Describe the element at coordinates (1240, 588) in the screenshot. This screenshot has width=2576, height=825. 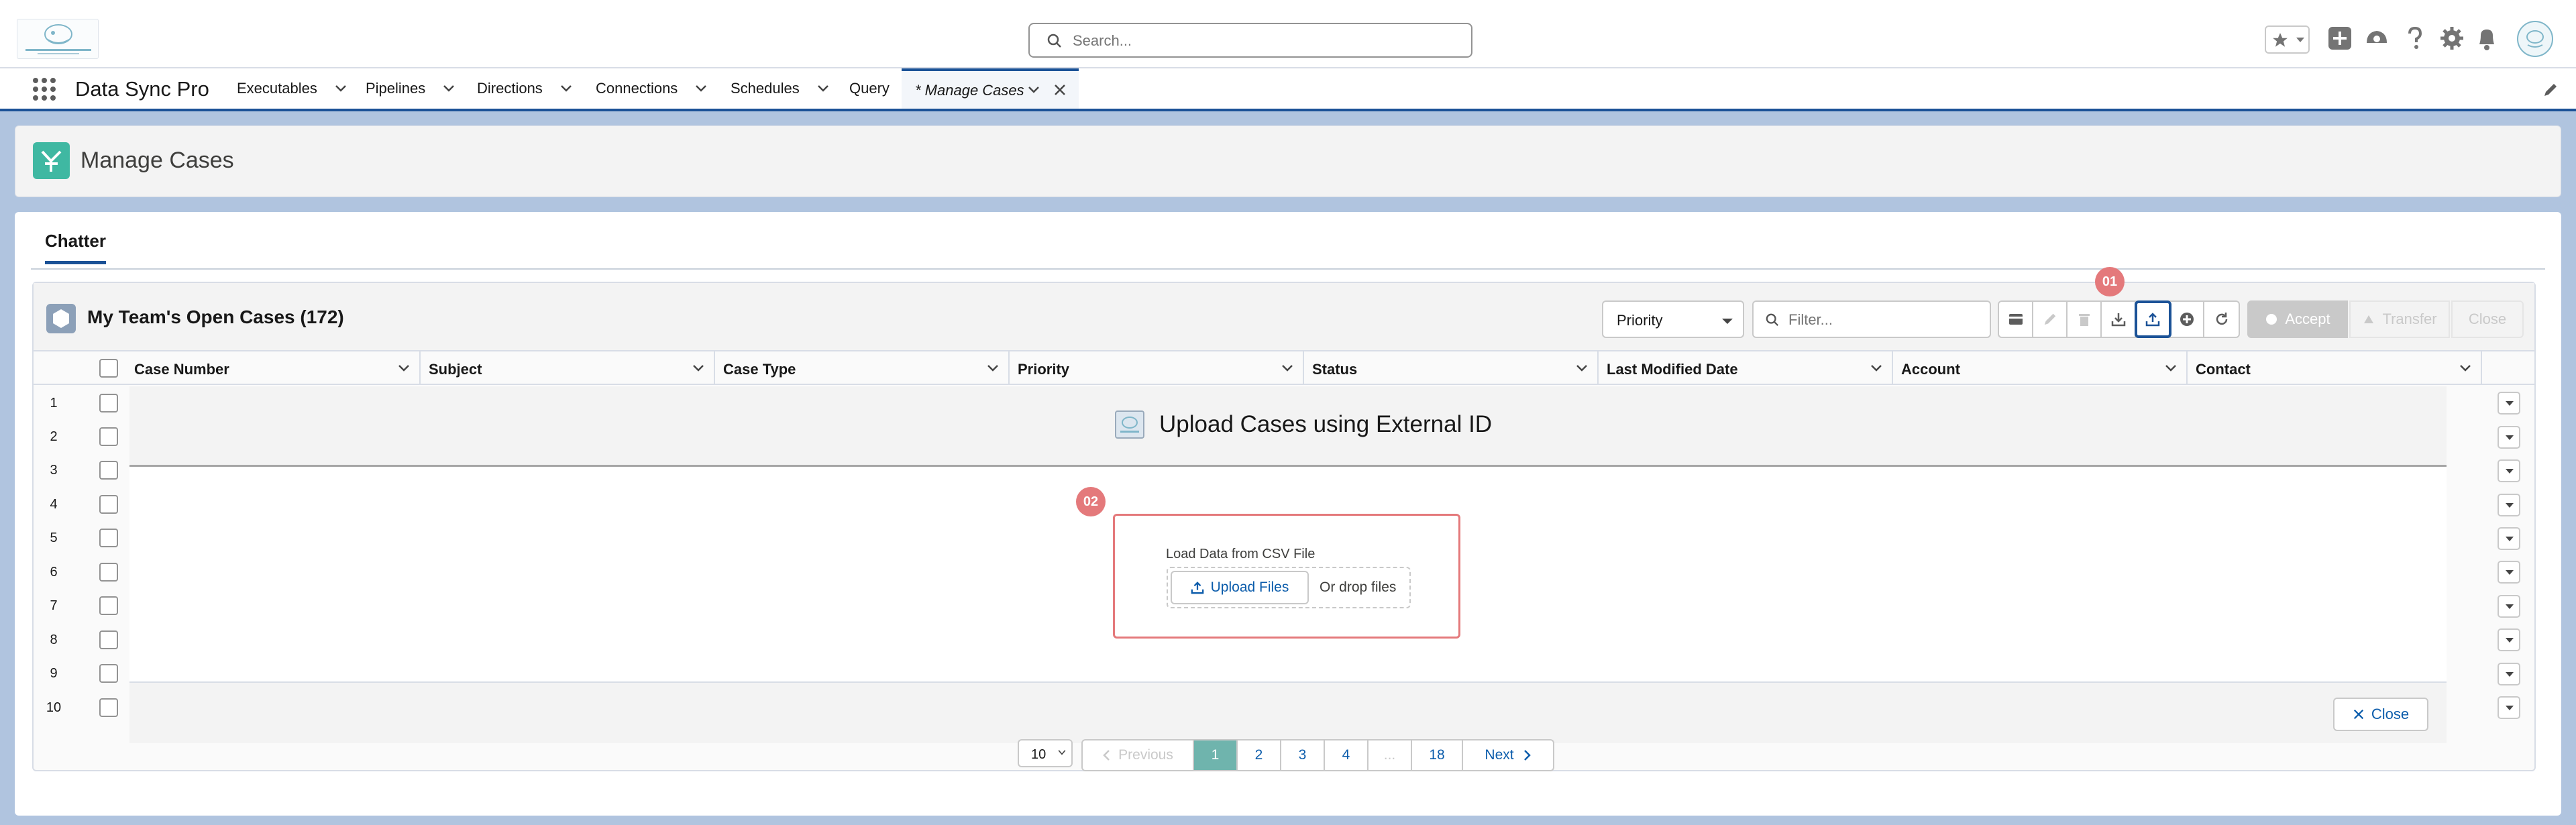
I see `upload-files-button: Upload Files` at that location.